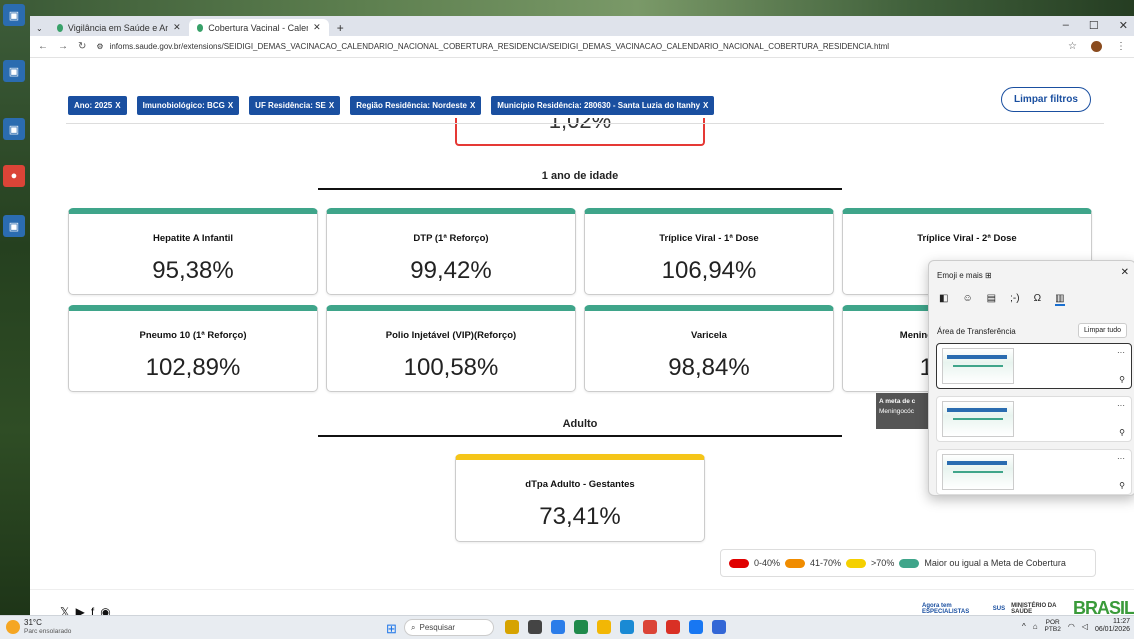 This screenshot has height=639, width=1134. What do you see at coordinates (902, 411) in the screenshot?
I see `meta-tooltip: A meta de c Meningocóc` at bounding box center [902, 411].